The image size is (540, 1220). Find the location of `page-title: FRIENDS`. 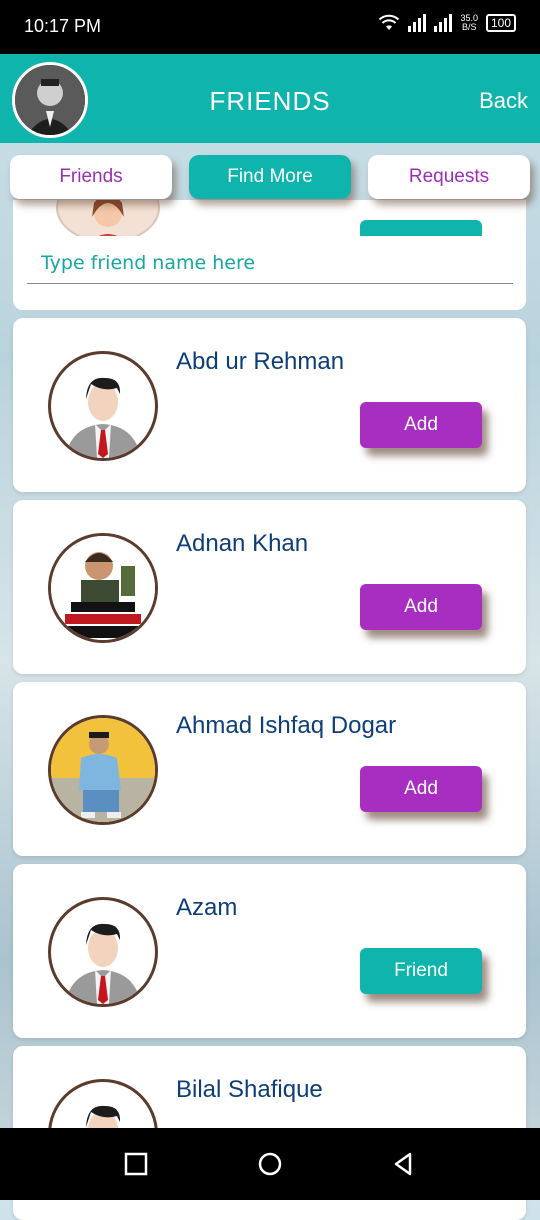

page-title: FRIENDS is located at coordinates (270, 101).